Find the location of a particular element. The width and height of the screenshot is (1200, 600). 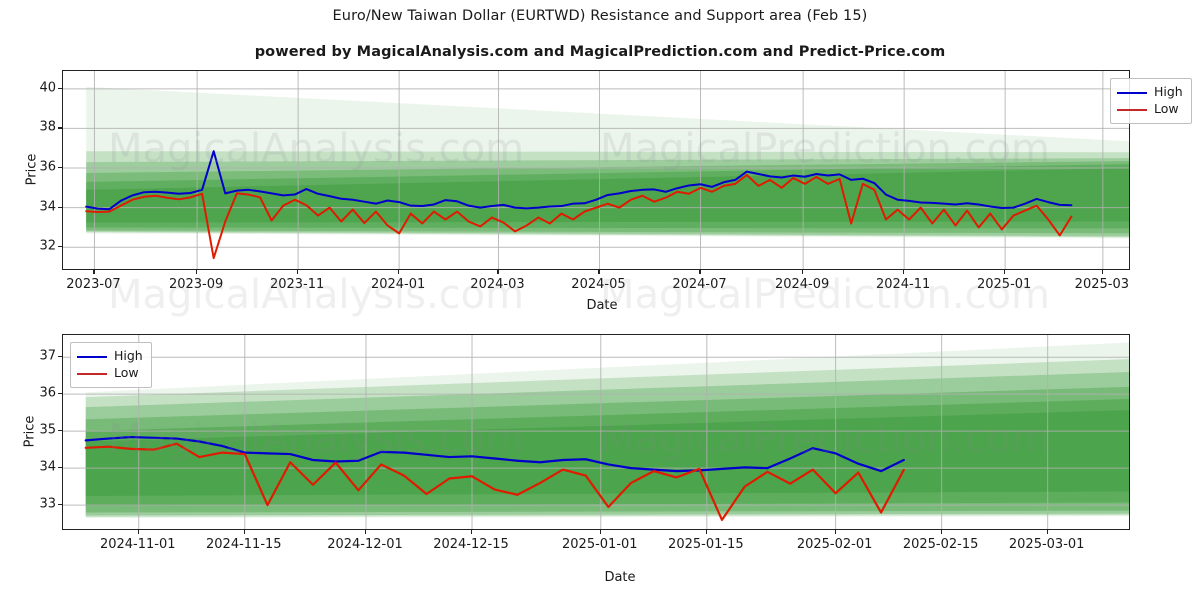

x-tick-label: 2024-11-01 is located at coordinates (137, 544).